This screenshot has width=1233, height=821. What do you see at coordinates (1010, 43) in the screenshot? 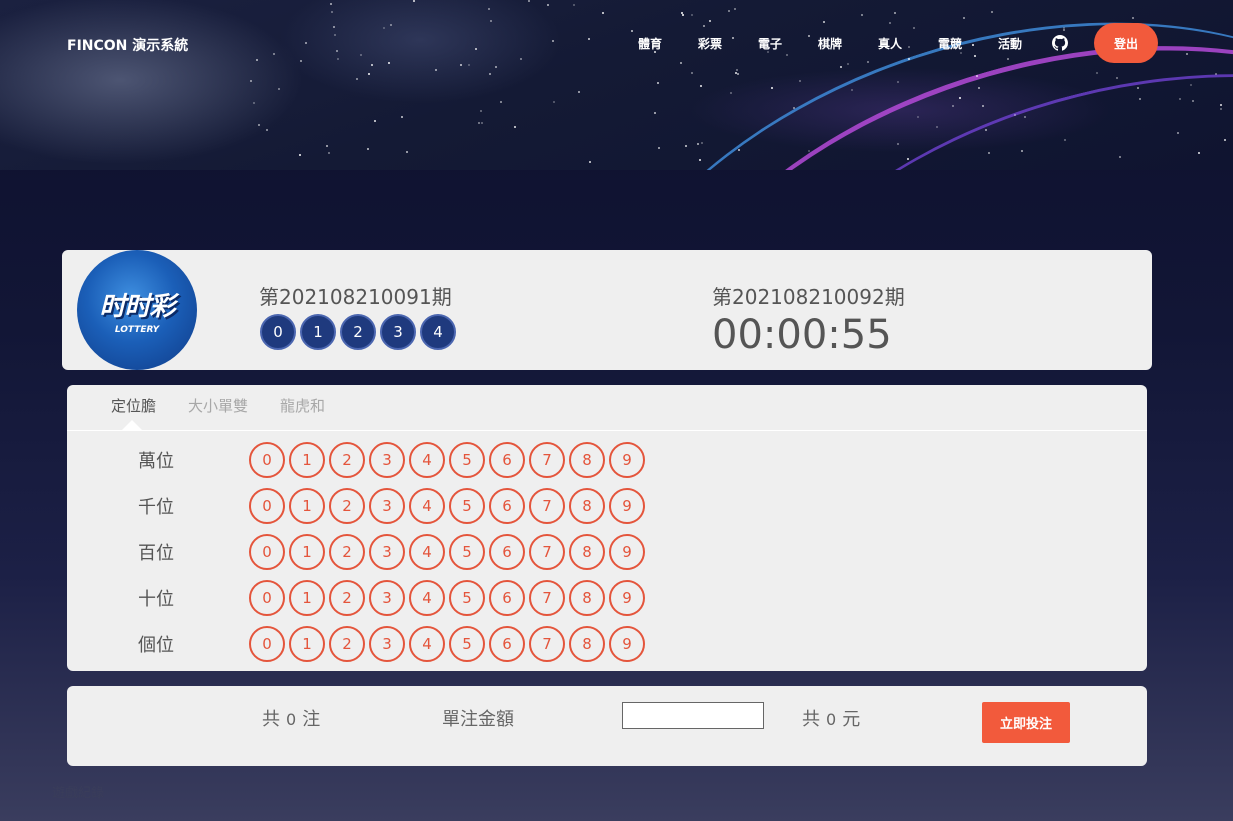
I see `nav-item-events: 活動` at bounding box center [1010, 43].